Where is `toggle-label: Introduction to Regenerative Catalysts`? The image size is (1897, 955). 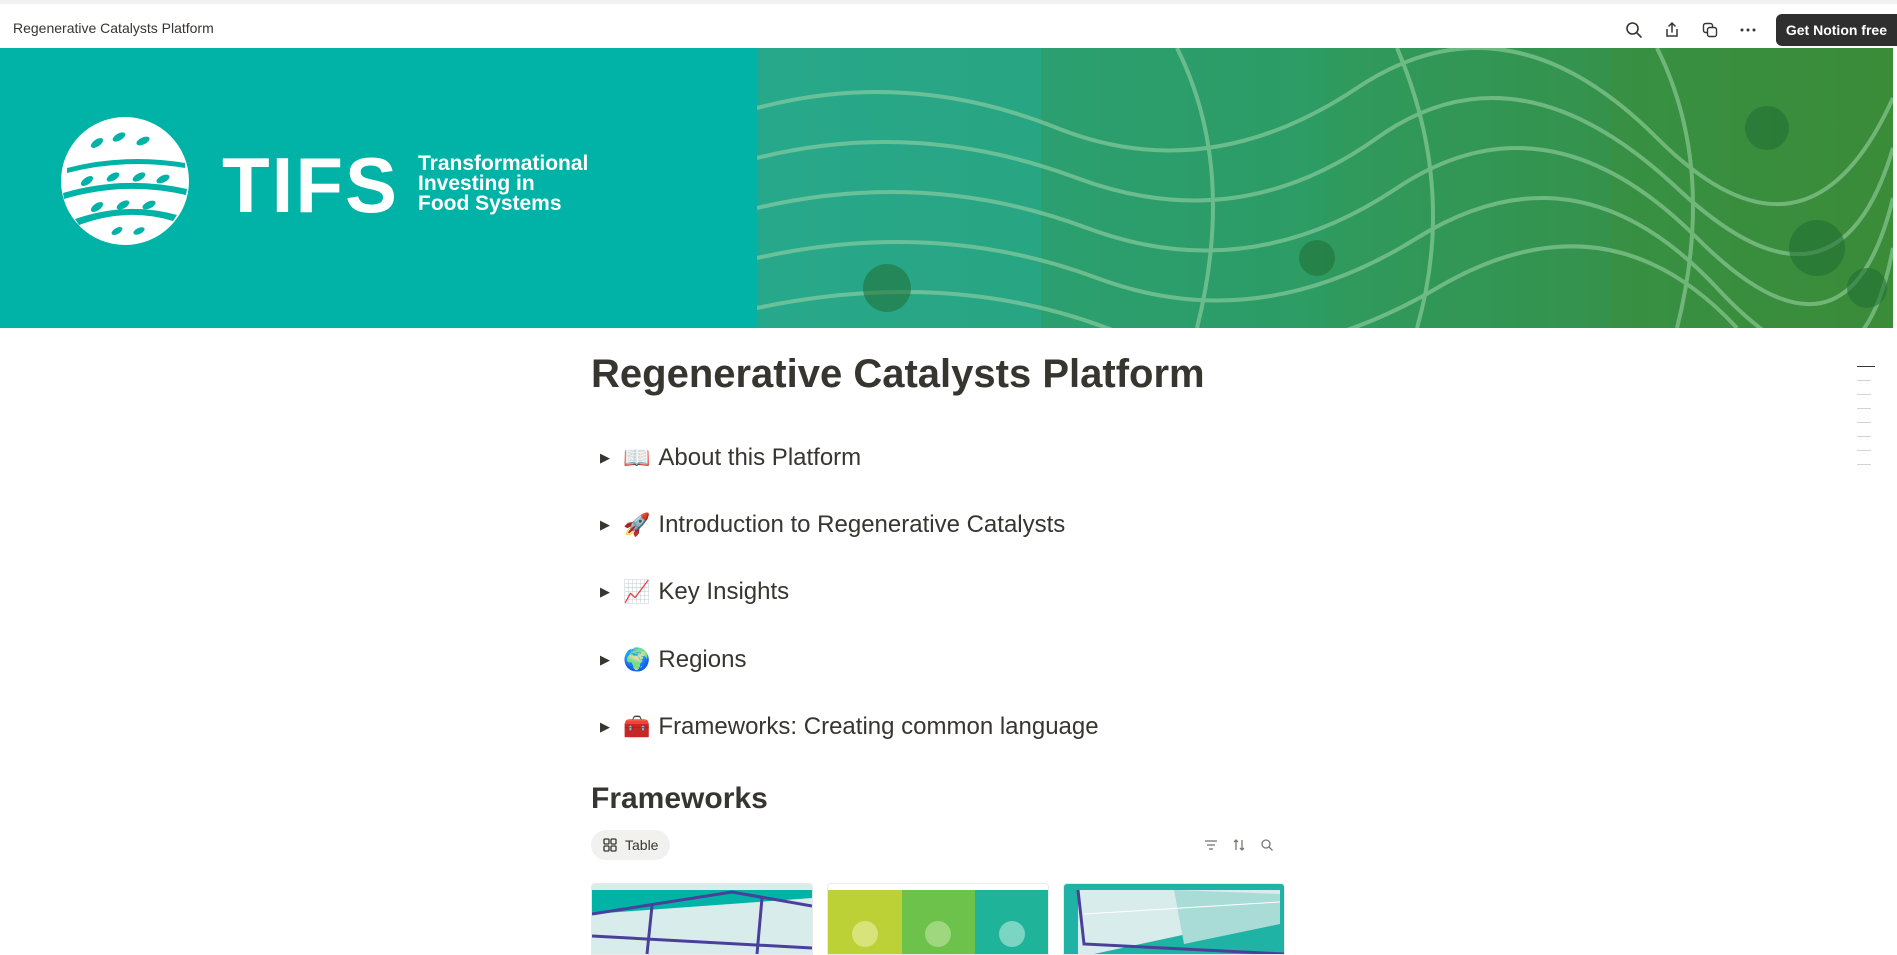
toggle-label: Introduction to Regenerative Catalysts is located at coordinates (862, 524).